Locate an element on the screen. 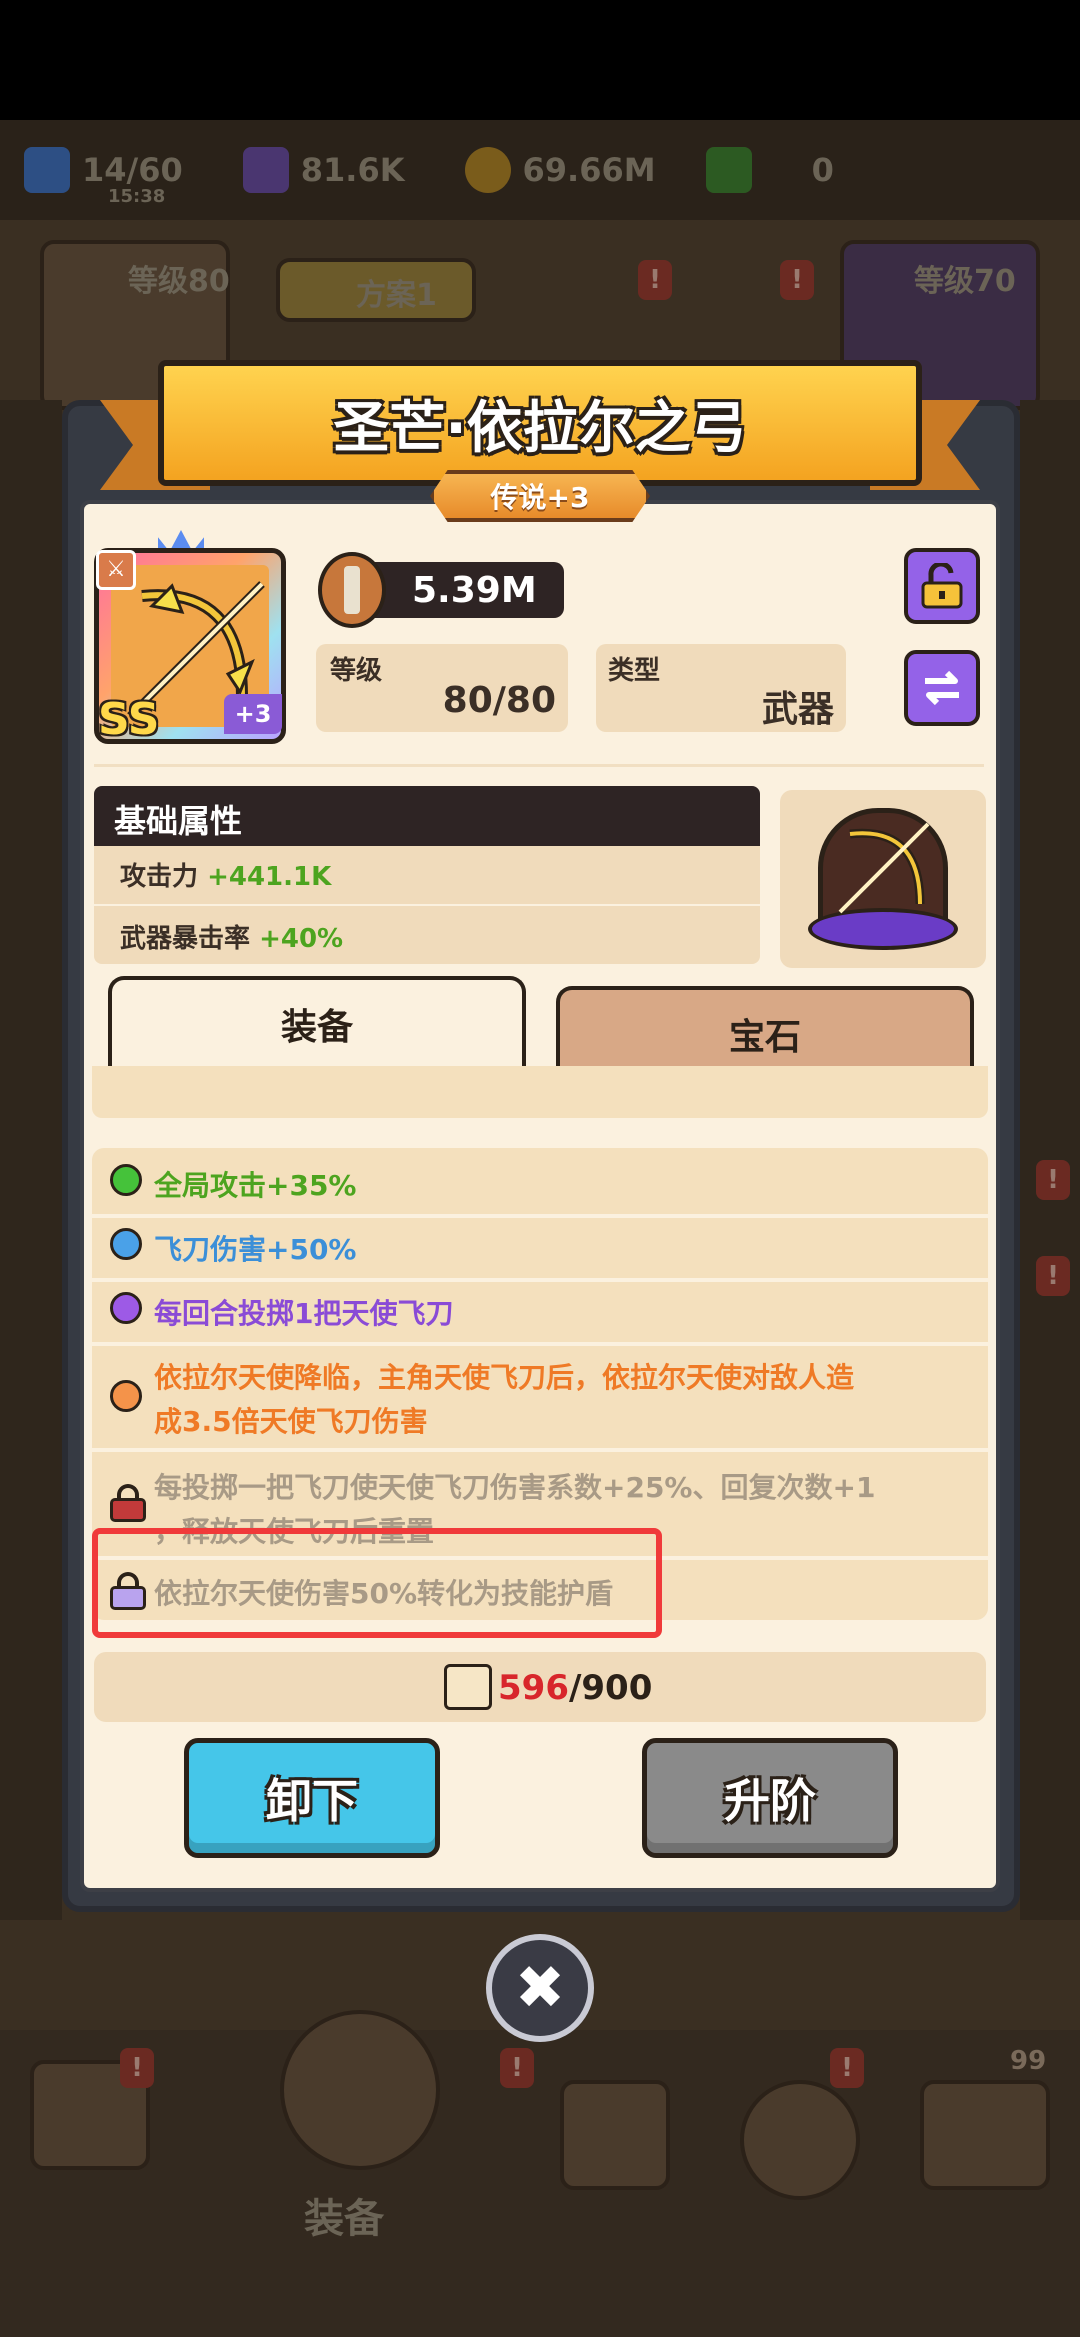  blue-dot-icon is located at coordinates (126, 1244).